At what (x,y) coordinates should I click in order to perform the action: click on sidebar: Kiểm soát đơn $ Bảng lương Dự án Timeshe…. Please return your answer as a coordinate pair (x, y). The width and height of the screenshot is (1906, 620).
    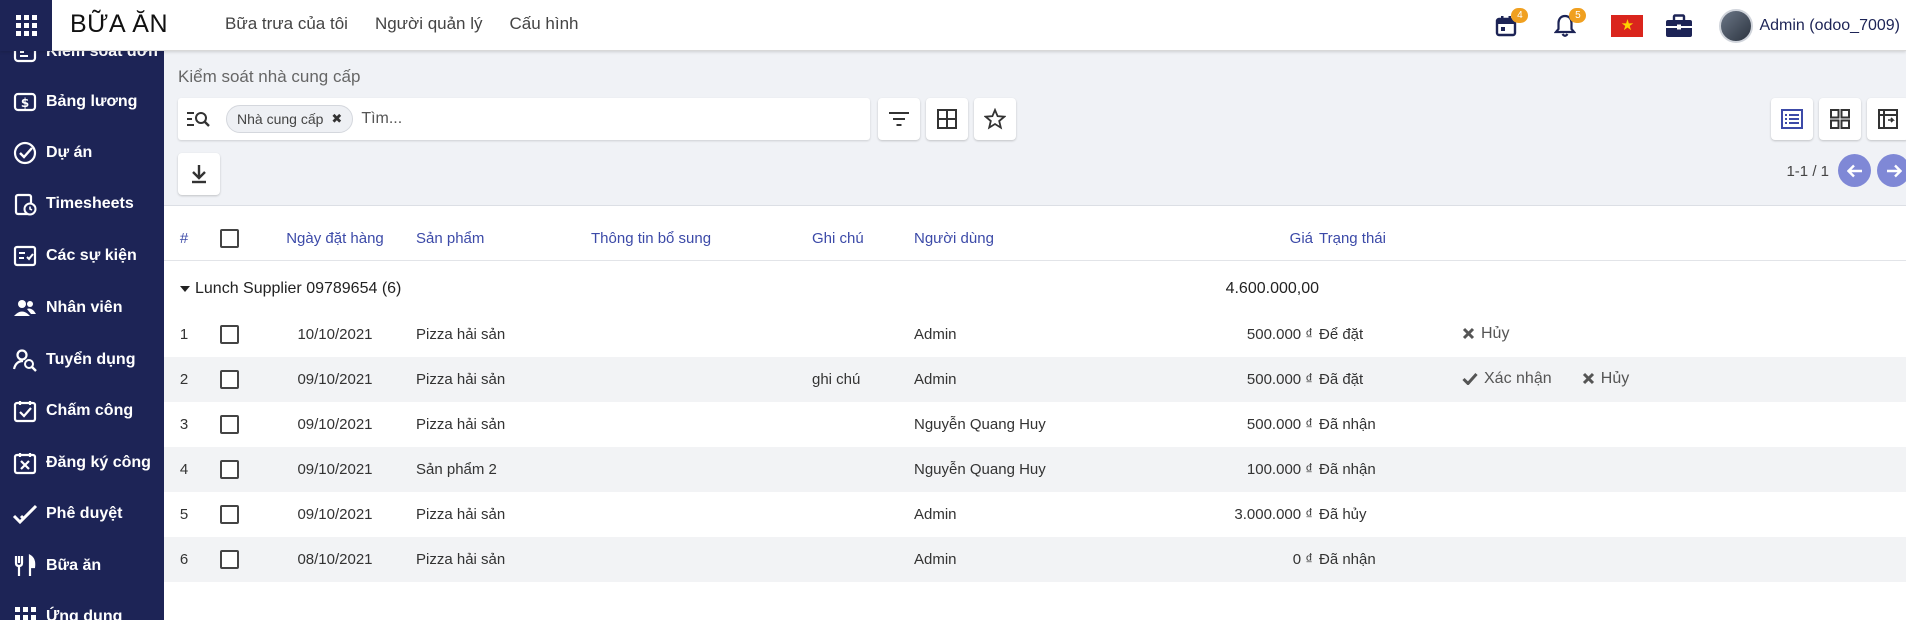
    Looking at the image, I should click on (82, 335).